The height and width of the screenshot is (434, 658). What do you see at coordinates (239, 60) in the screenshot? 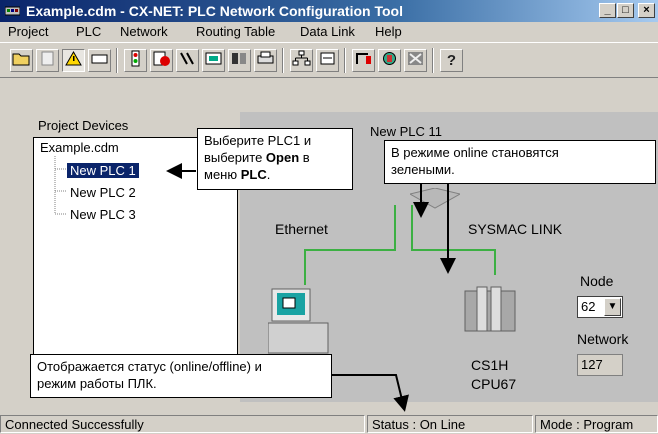
I see `io-icon` at bounding box center [239, 60].